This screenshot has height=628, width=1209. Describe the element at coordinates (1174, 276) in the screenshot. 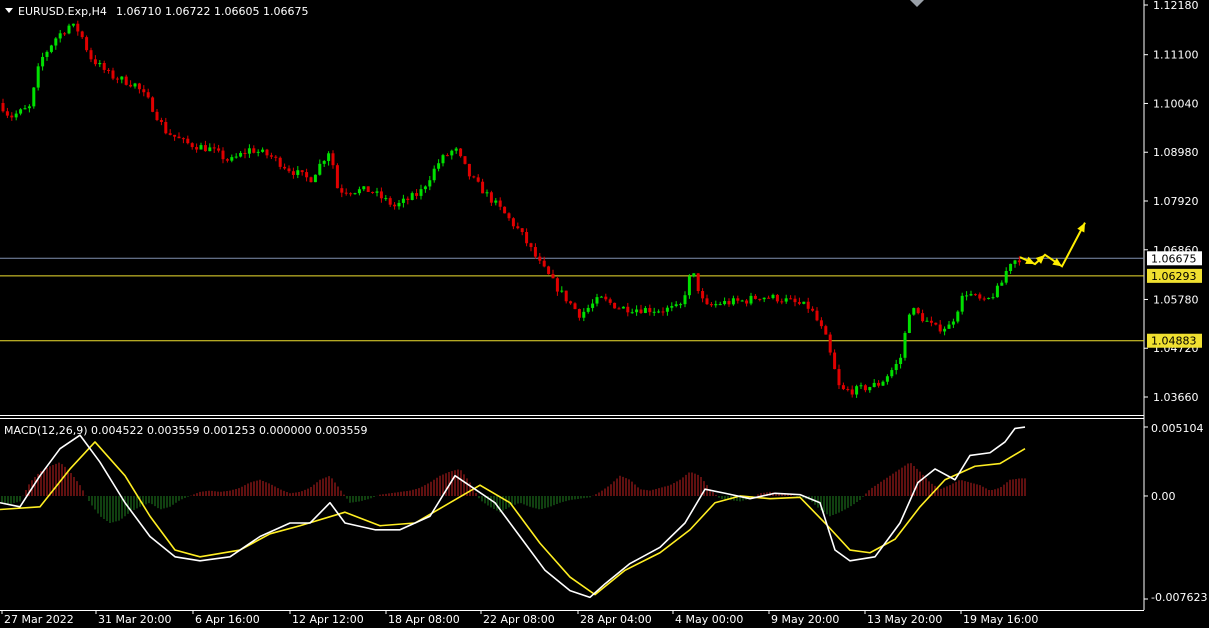

I see `level-price-label: 1.06293` at that location.